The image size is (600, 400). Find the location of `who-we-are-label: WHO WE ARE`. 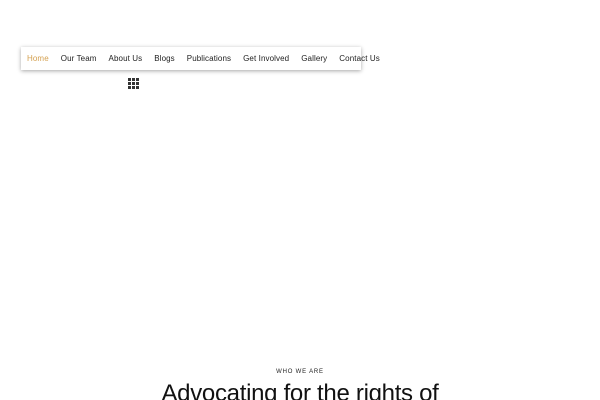

who-we-are-label: WHO WE ARE is located at coordinates (300, 372).